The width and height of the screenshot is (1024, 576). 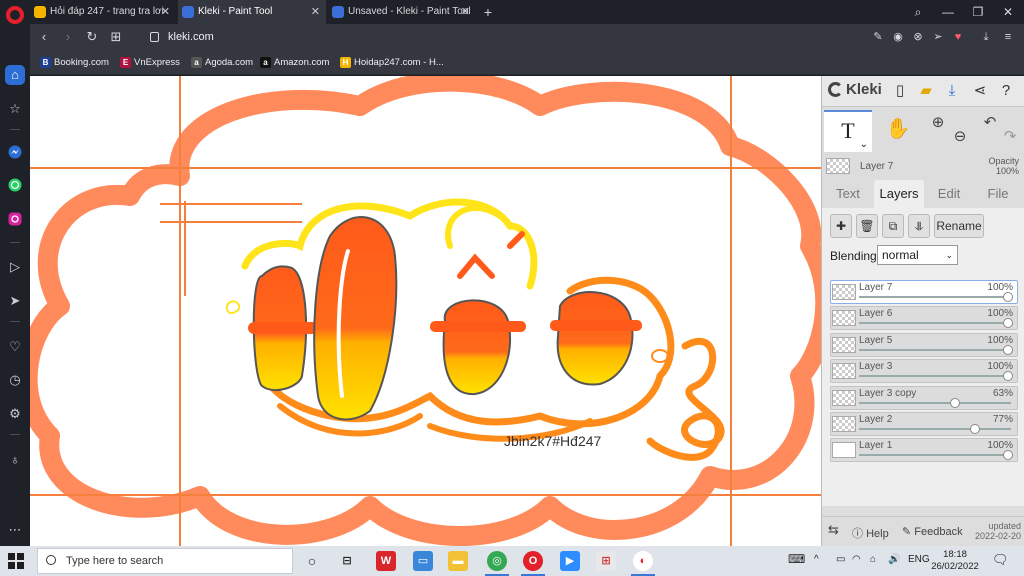 What do you see at coordinates (924, 450) in the screenshot?
I see `layer-row: Layer 1 100%` at bounding box center [924, 450].